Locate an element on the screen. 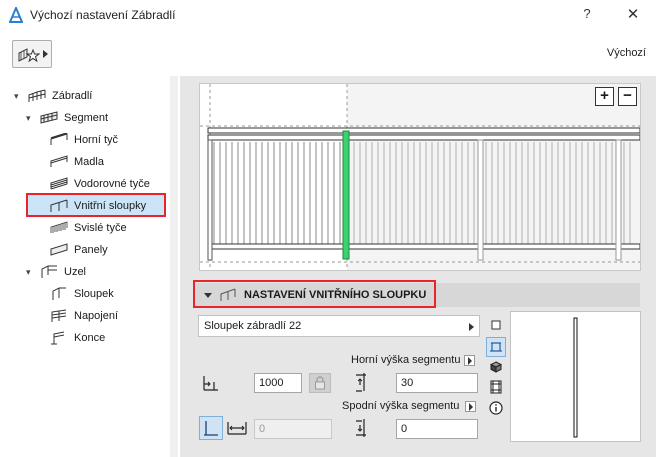 The image size is (656, 457). elevation-icon is located at coordinates (496, 347).